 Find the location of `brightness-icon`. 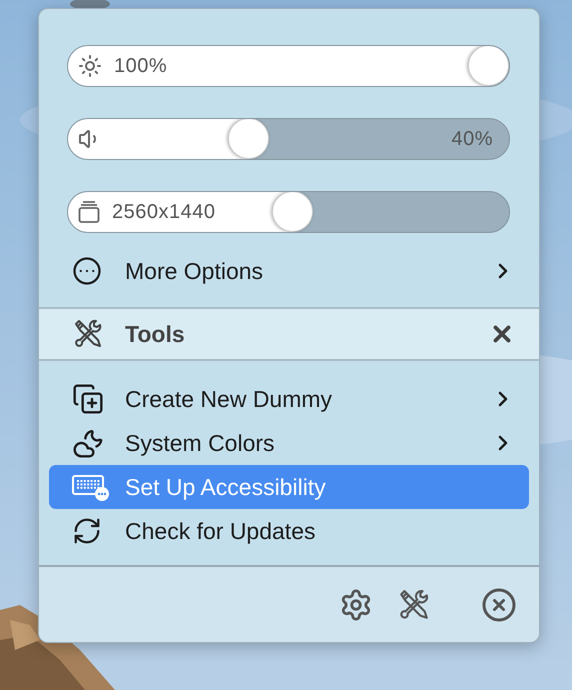

brightness-icon is located at coordinates (90, 66).